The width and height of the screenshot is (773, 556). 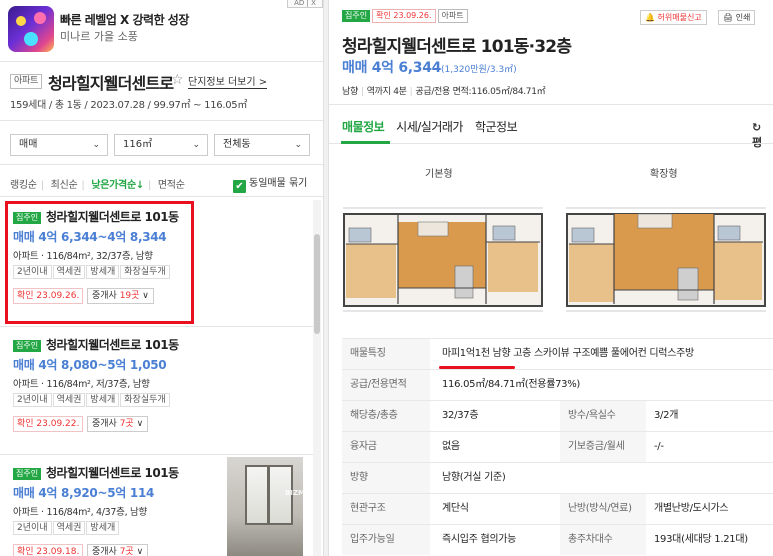 What do you see at coordinates (511, 384) in the screenshot?
I see `row-value: 116.05㎡/84.71㎡(전용률73%)` at bounding box center [511, 384].